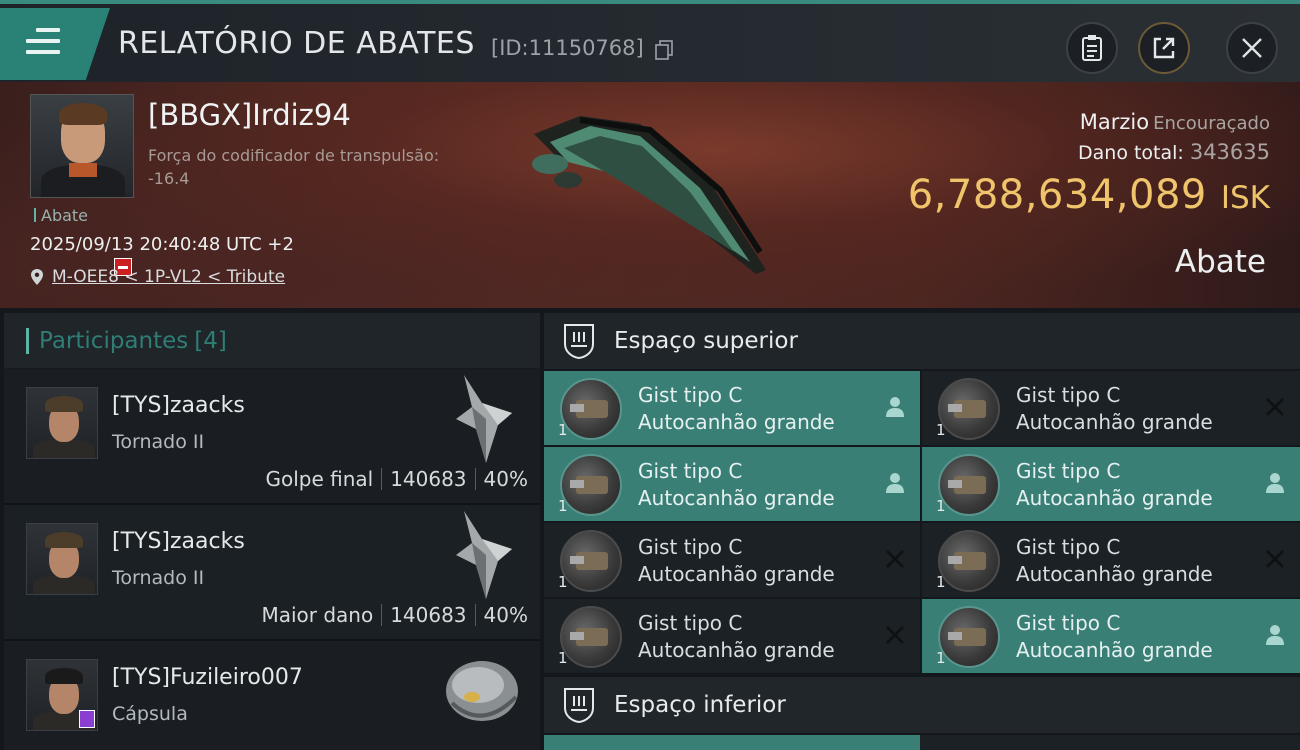 This screenshot has height=750, width=1300. Describe the element at coordinates (650, 41) in the screenshot. I see `top-bar: RELATÓRIO DE ABATES [ID:11150768]` at that location.